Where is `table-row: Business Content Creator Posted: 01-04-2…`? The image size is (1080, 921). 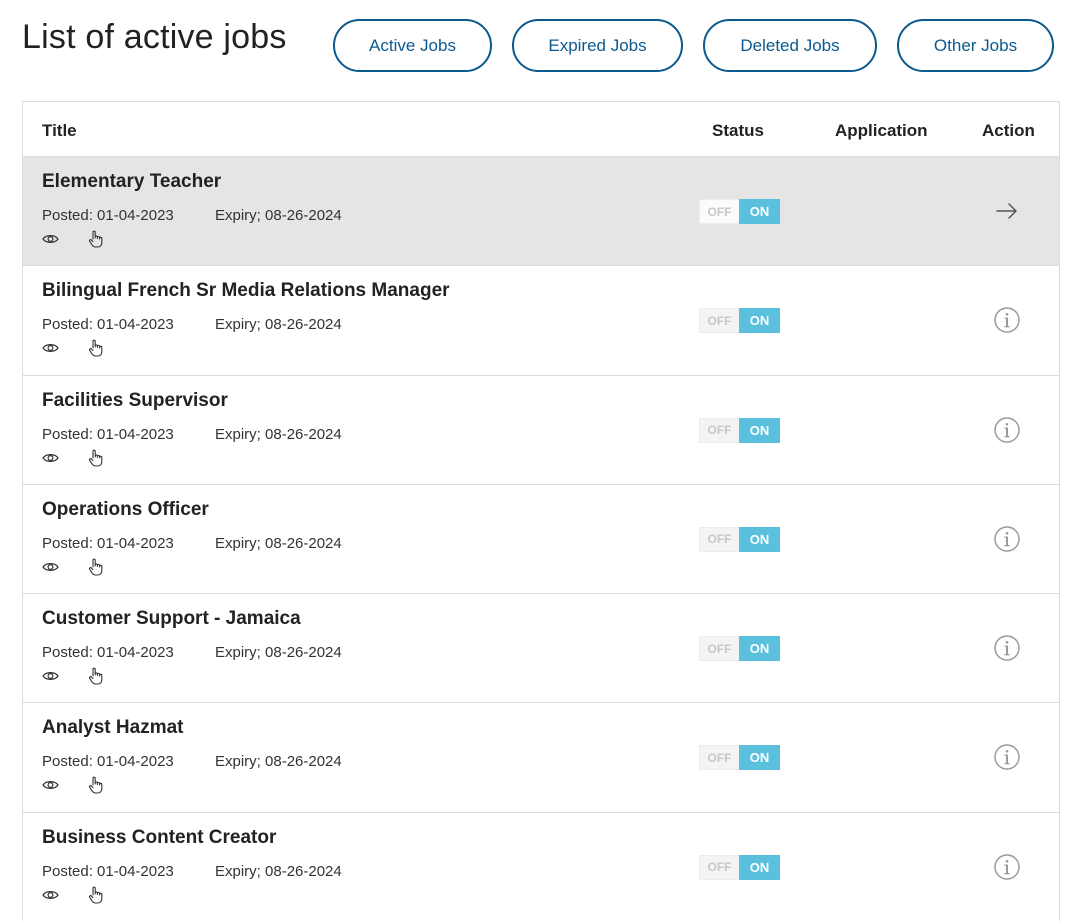 table-row: Business Content Creator Posted: 01-04-2… is located at coordinates (541, 867).